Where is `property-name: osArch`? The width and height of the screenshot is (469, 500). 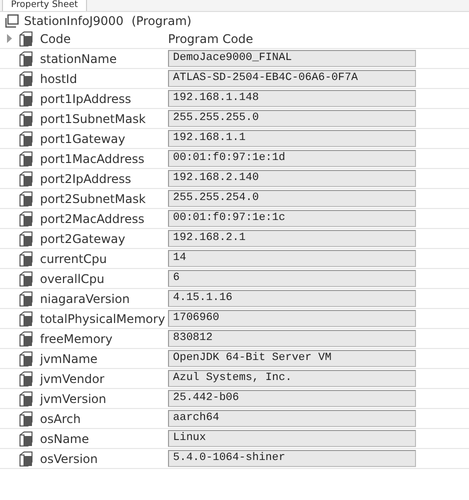
property-name: osArch is located at coordinates (61, 419).